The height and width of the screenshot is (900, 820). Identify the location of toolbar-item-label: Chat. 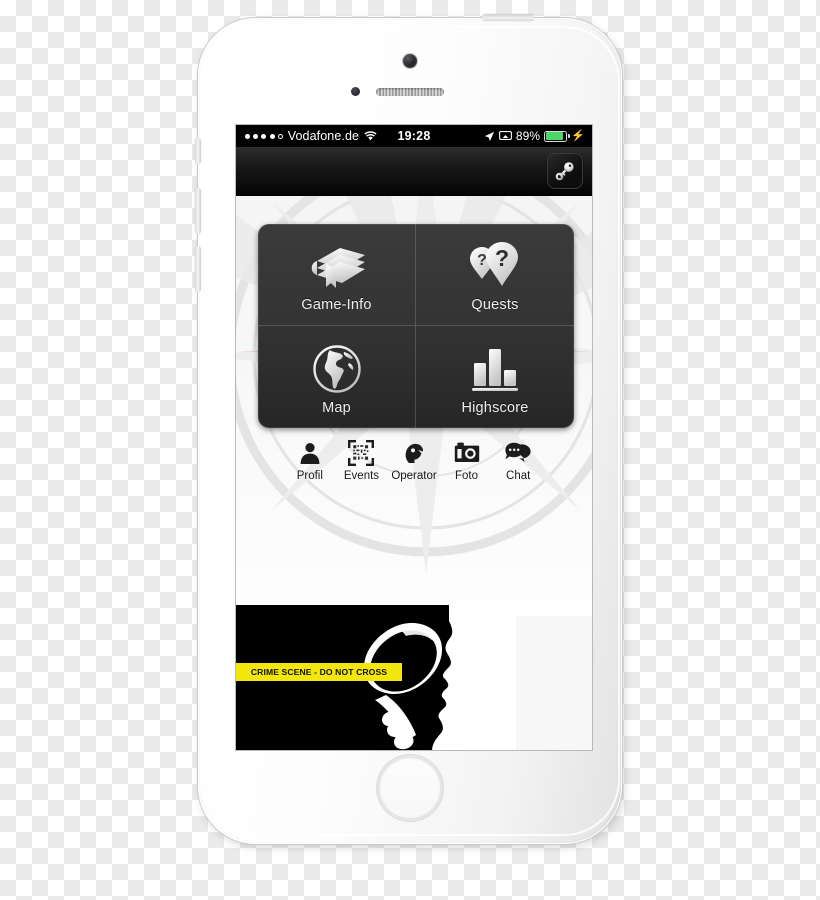
(518, 476).